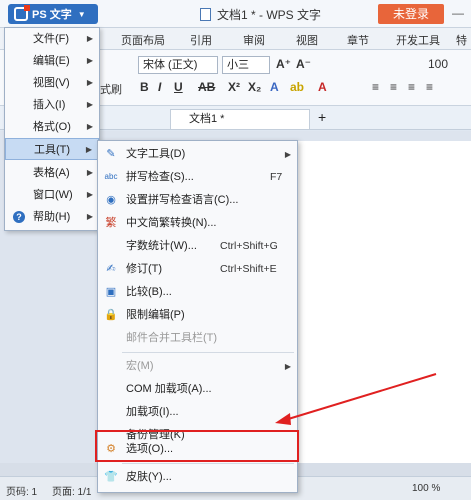 The image size is (471, 500). I want to click on menu-item-edit: 编辑(E) ▶, so click(52, 61).